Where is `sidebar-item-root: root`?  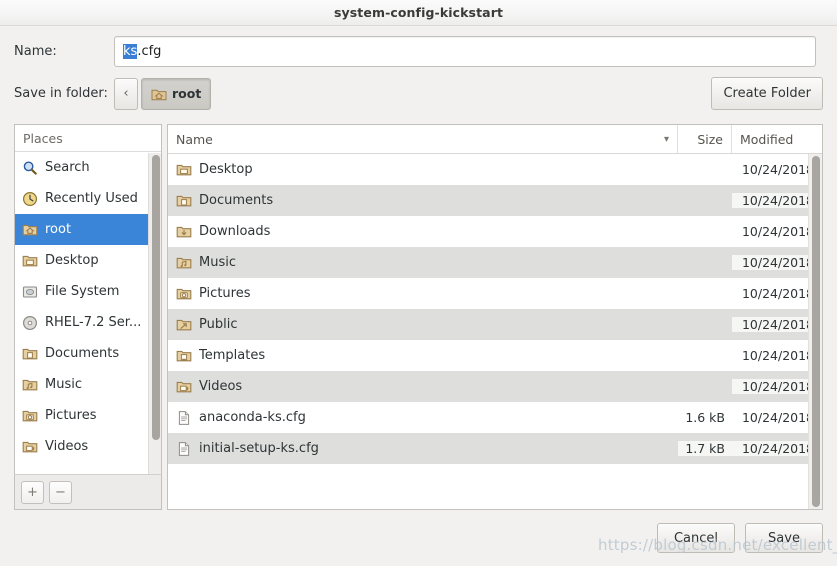 sidebar-item-root: root is located at coordinates (88, 229).